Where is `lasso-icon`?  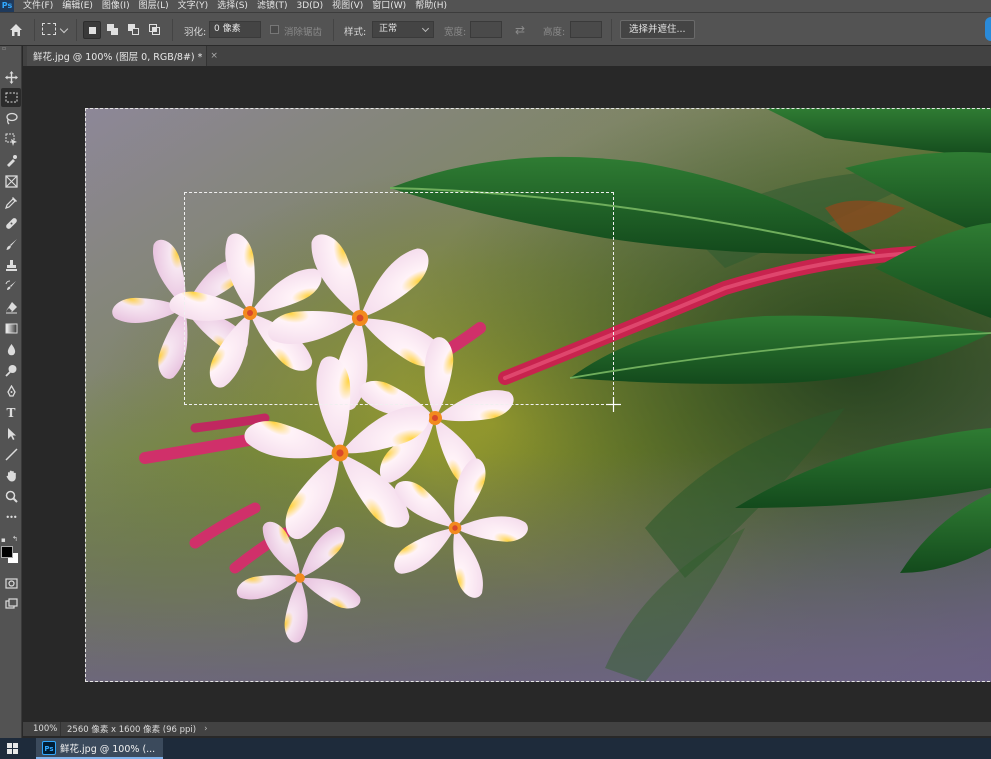
lasso-icon is located at coordinates (11, 118).